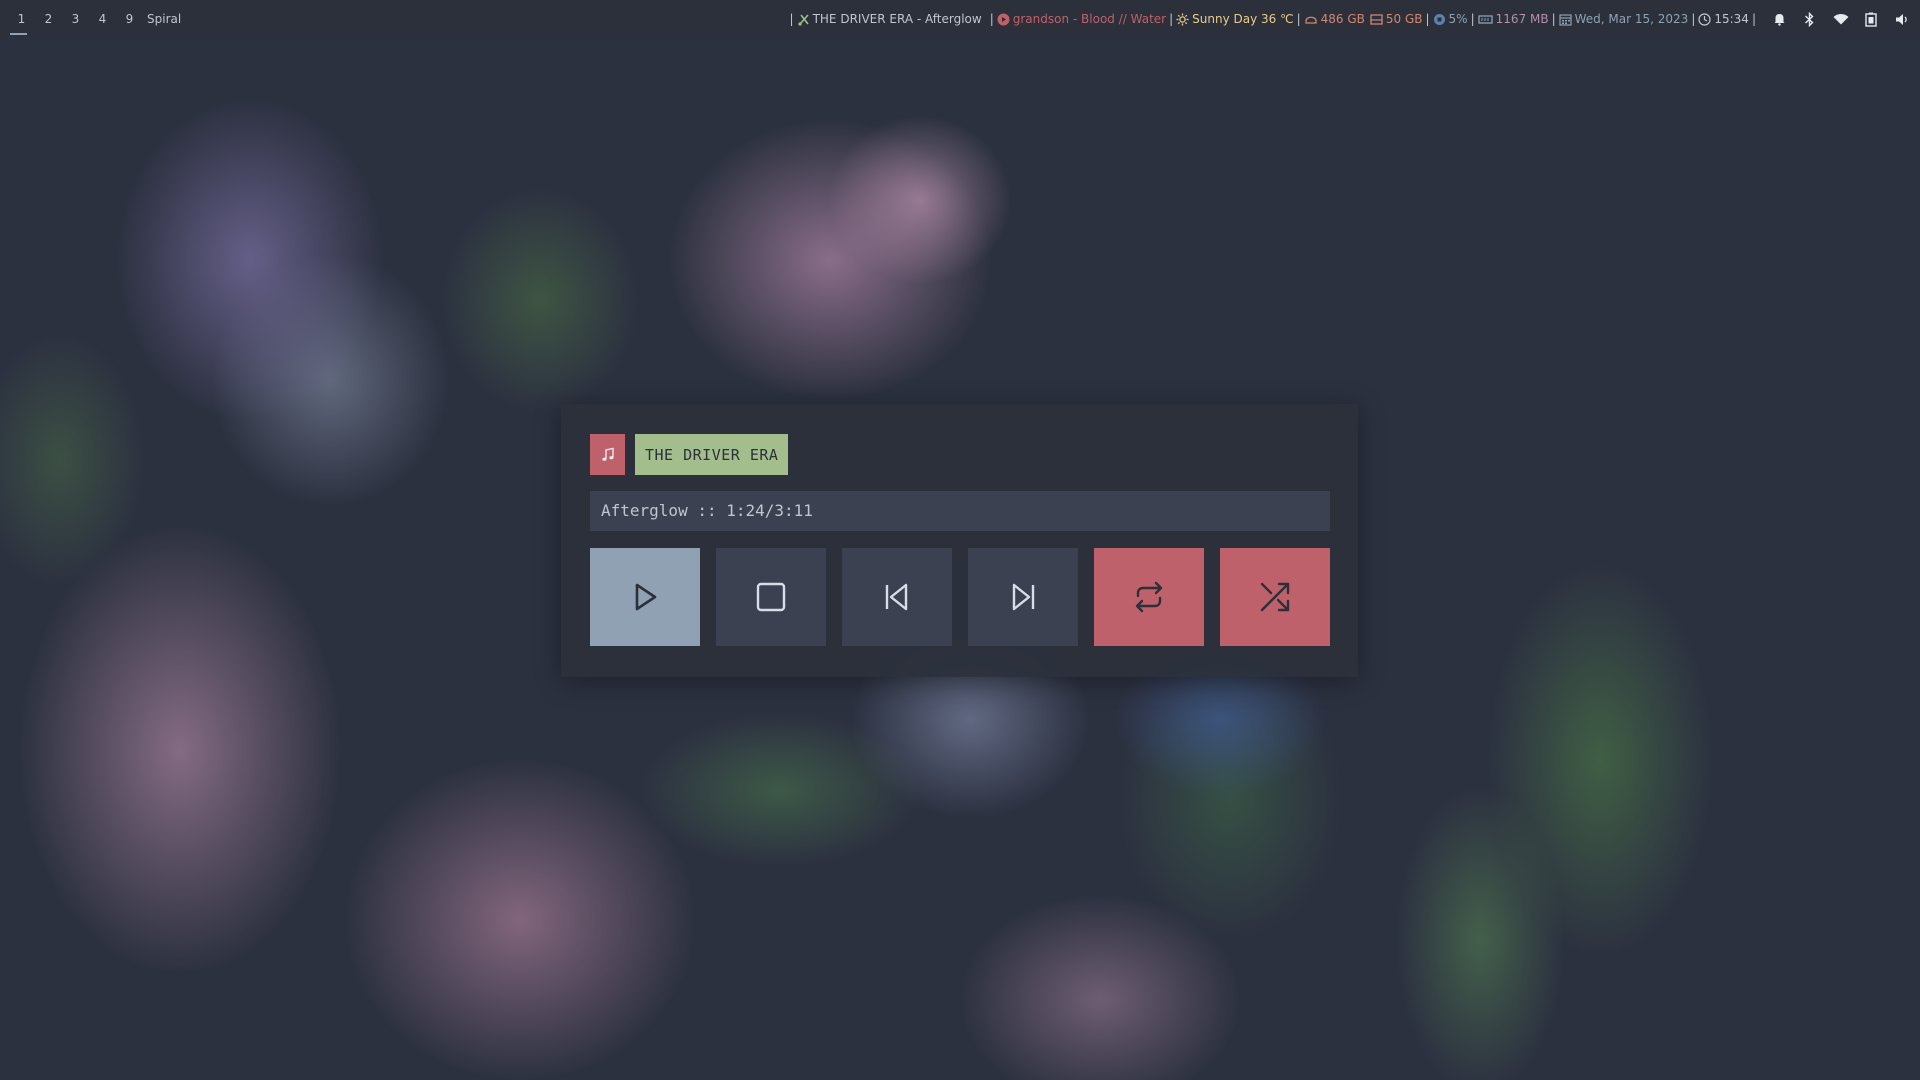 This screenshot has height=1080, width=1920. I want to click on cpu-module: 5%, so click(1450, 19).